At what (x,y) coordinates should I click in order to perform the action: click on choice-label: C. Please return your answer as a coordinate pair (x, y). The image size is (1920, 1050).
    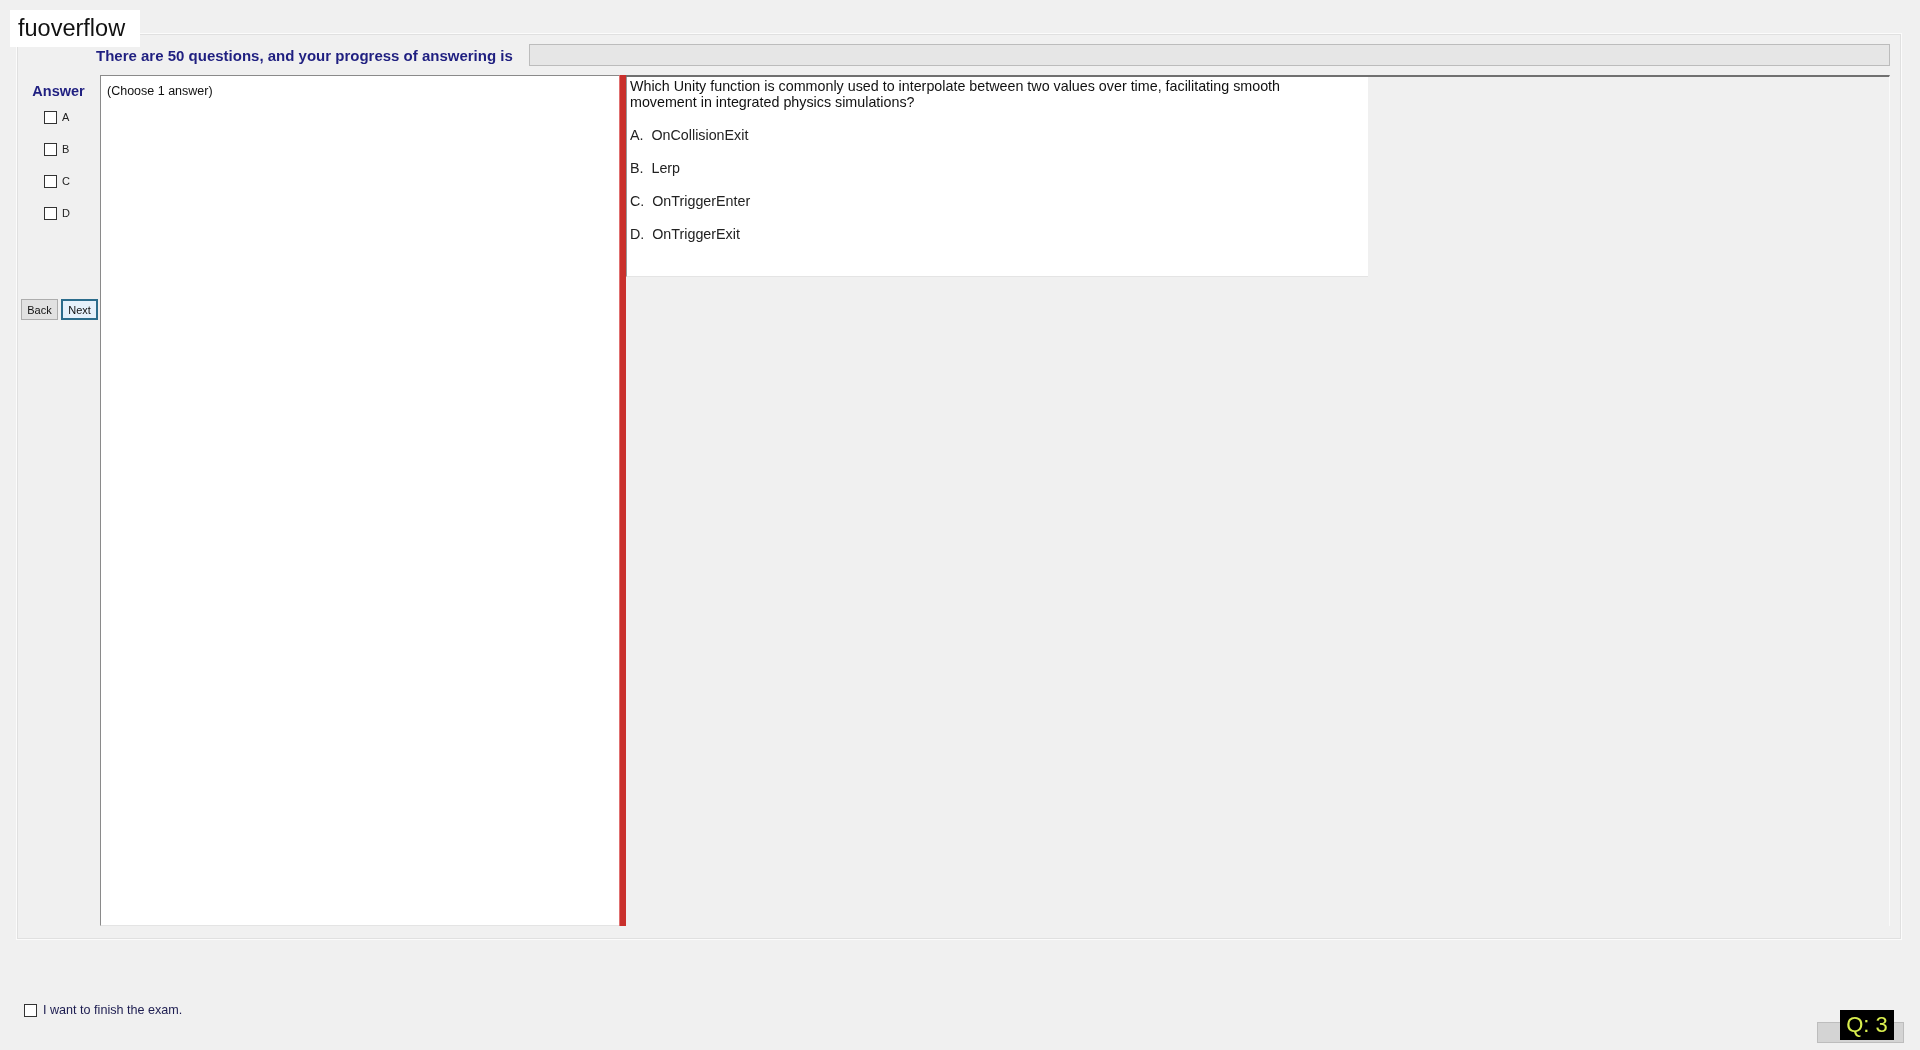
    Looking at the image, I should click on (66, 181).